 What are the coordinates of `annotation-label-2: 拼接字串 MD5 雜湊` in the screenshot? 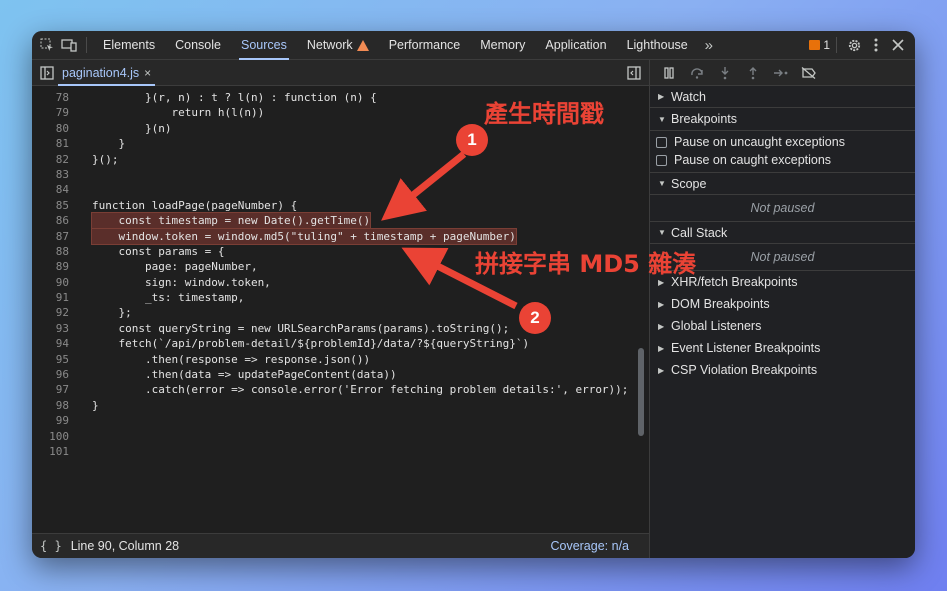 It's located at (586, 264).